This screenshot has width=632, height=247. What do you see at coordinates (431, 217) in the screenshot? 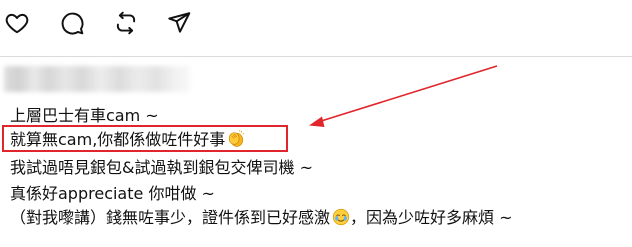
I see `comment-line-text: ，因為少咗好多麻煩 ~` at bounding box center [431, 217].